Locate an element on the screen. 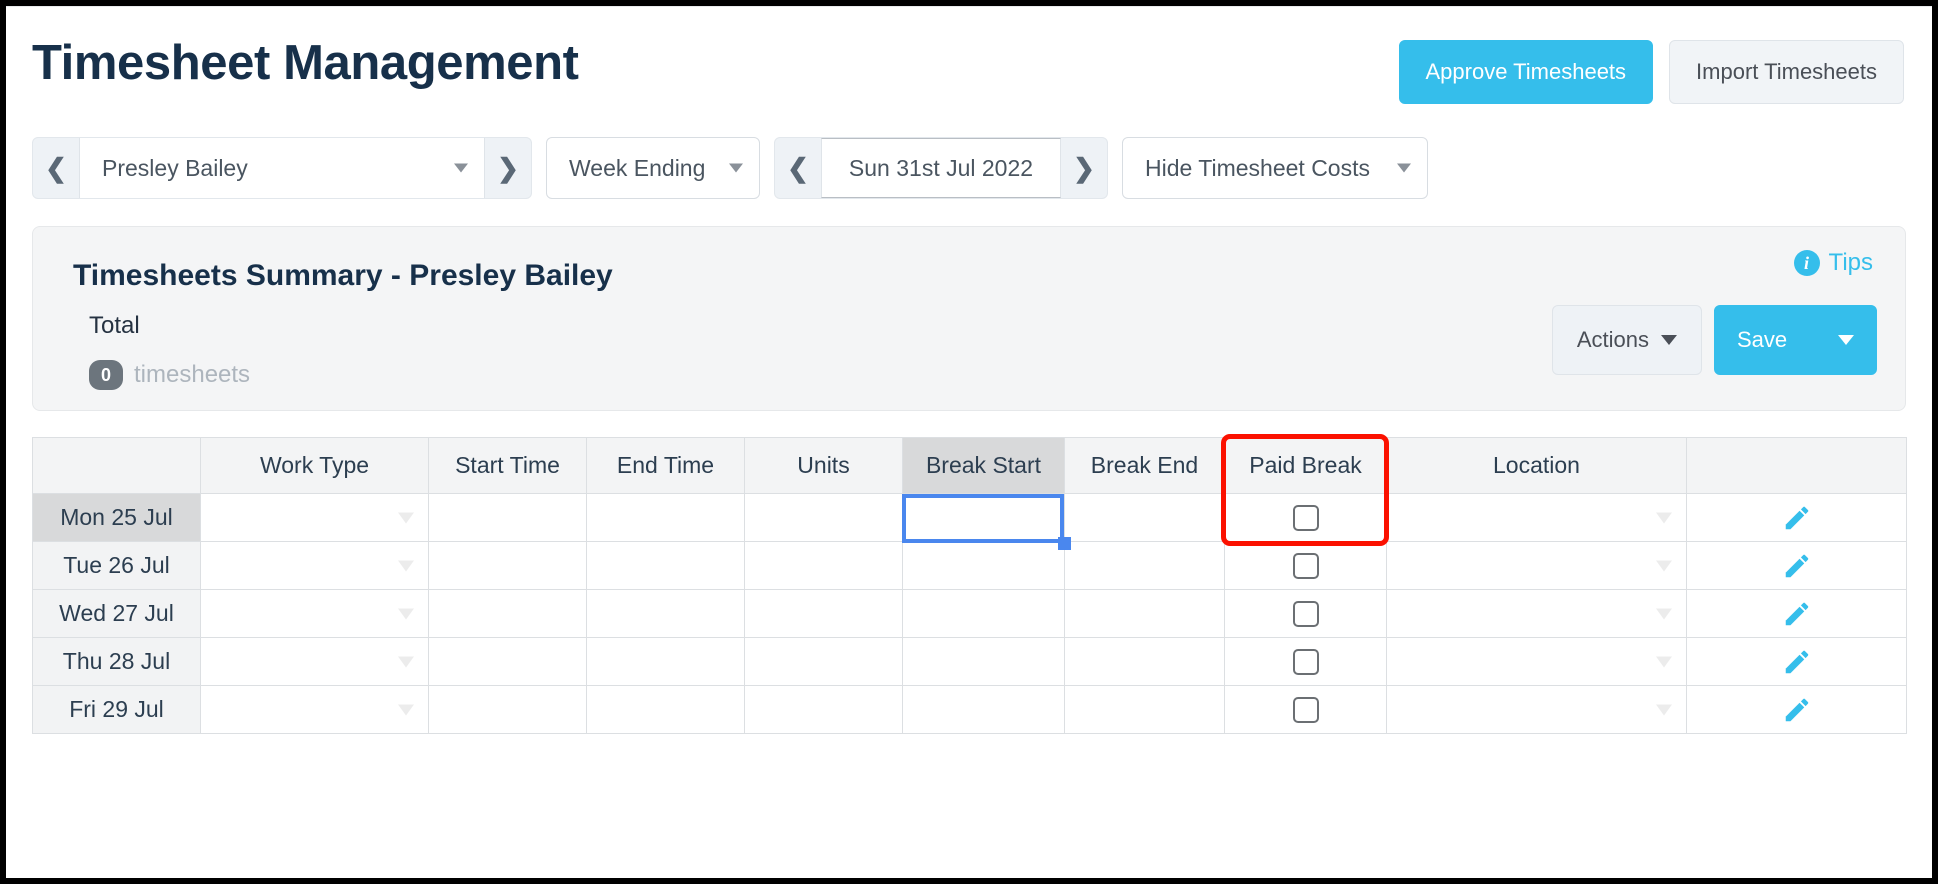  column-header-units: Units is located at coordinates (823, 465).